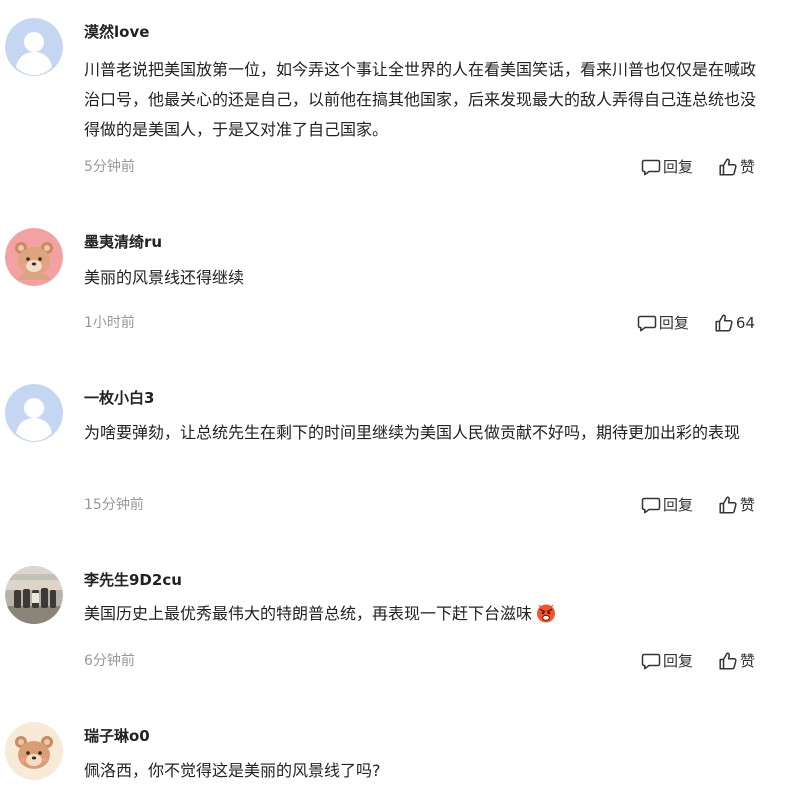  Describe the element at coordinates (116, 32) in the screenshot. I see `username: 漠然love` at that location.